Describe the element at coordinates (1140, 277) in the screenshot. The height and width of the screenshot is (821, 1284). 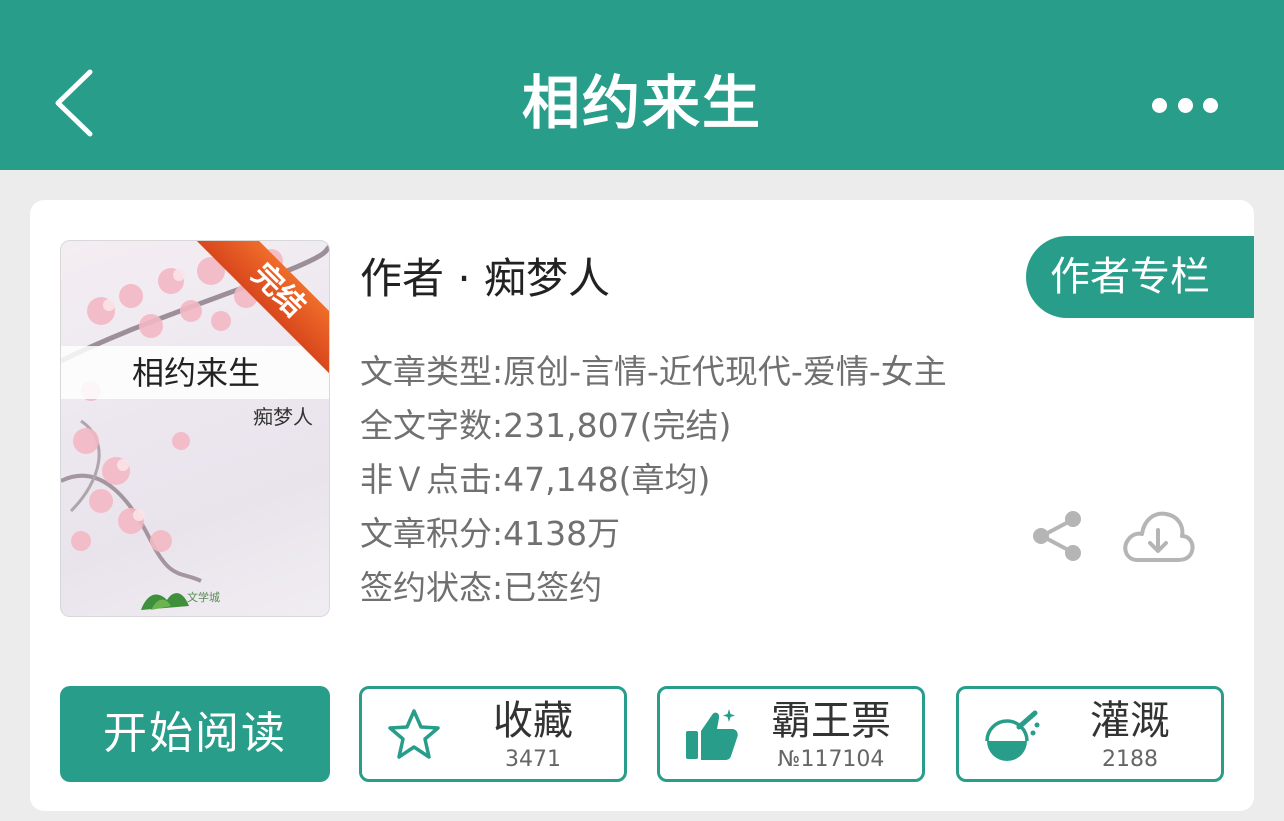
I see `author-column-button: 作者专栏` at that location.